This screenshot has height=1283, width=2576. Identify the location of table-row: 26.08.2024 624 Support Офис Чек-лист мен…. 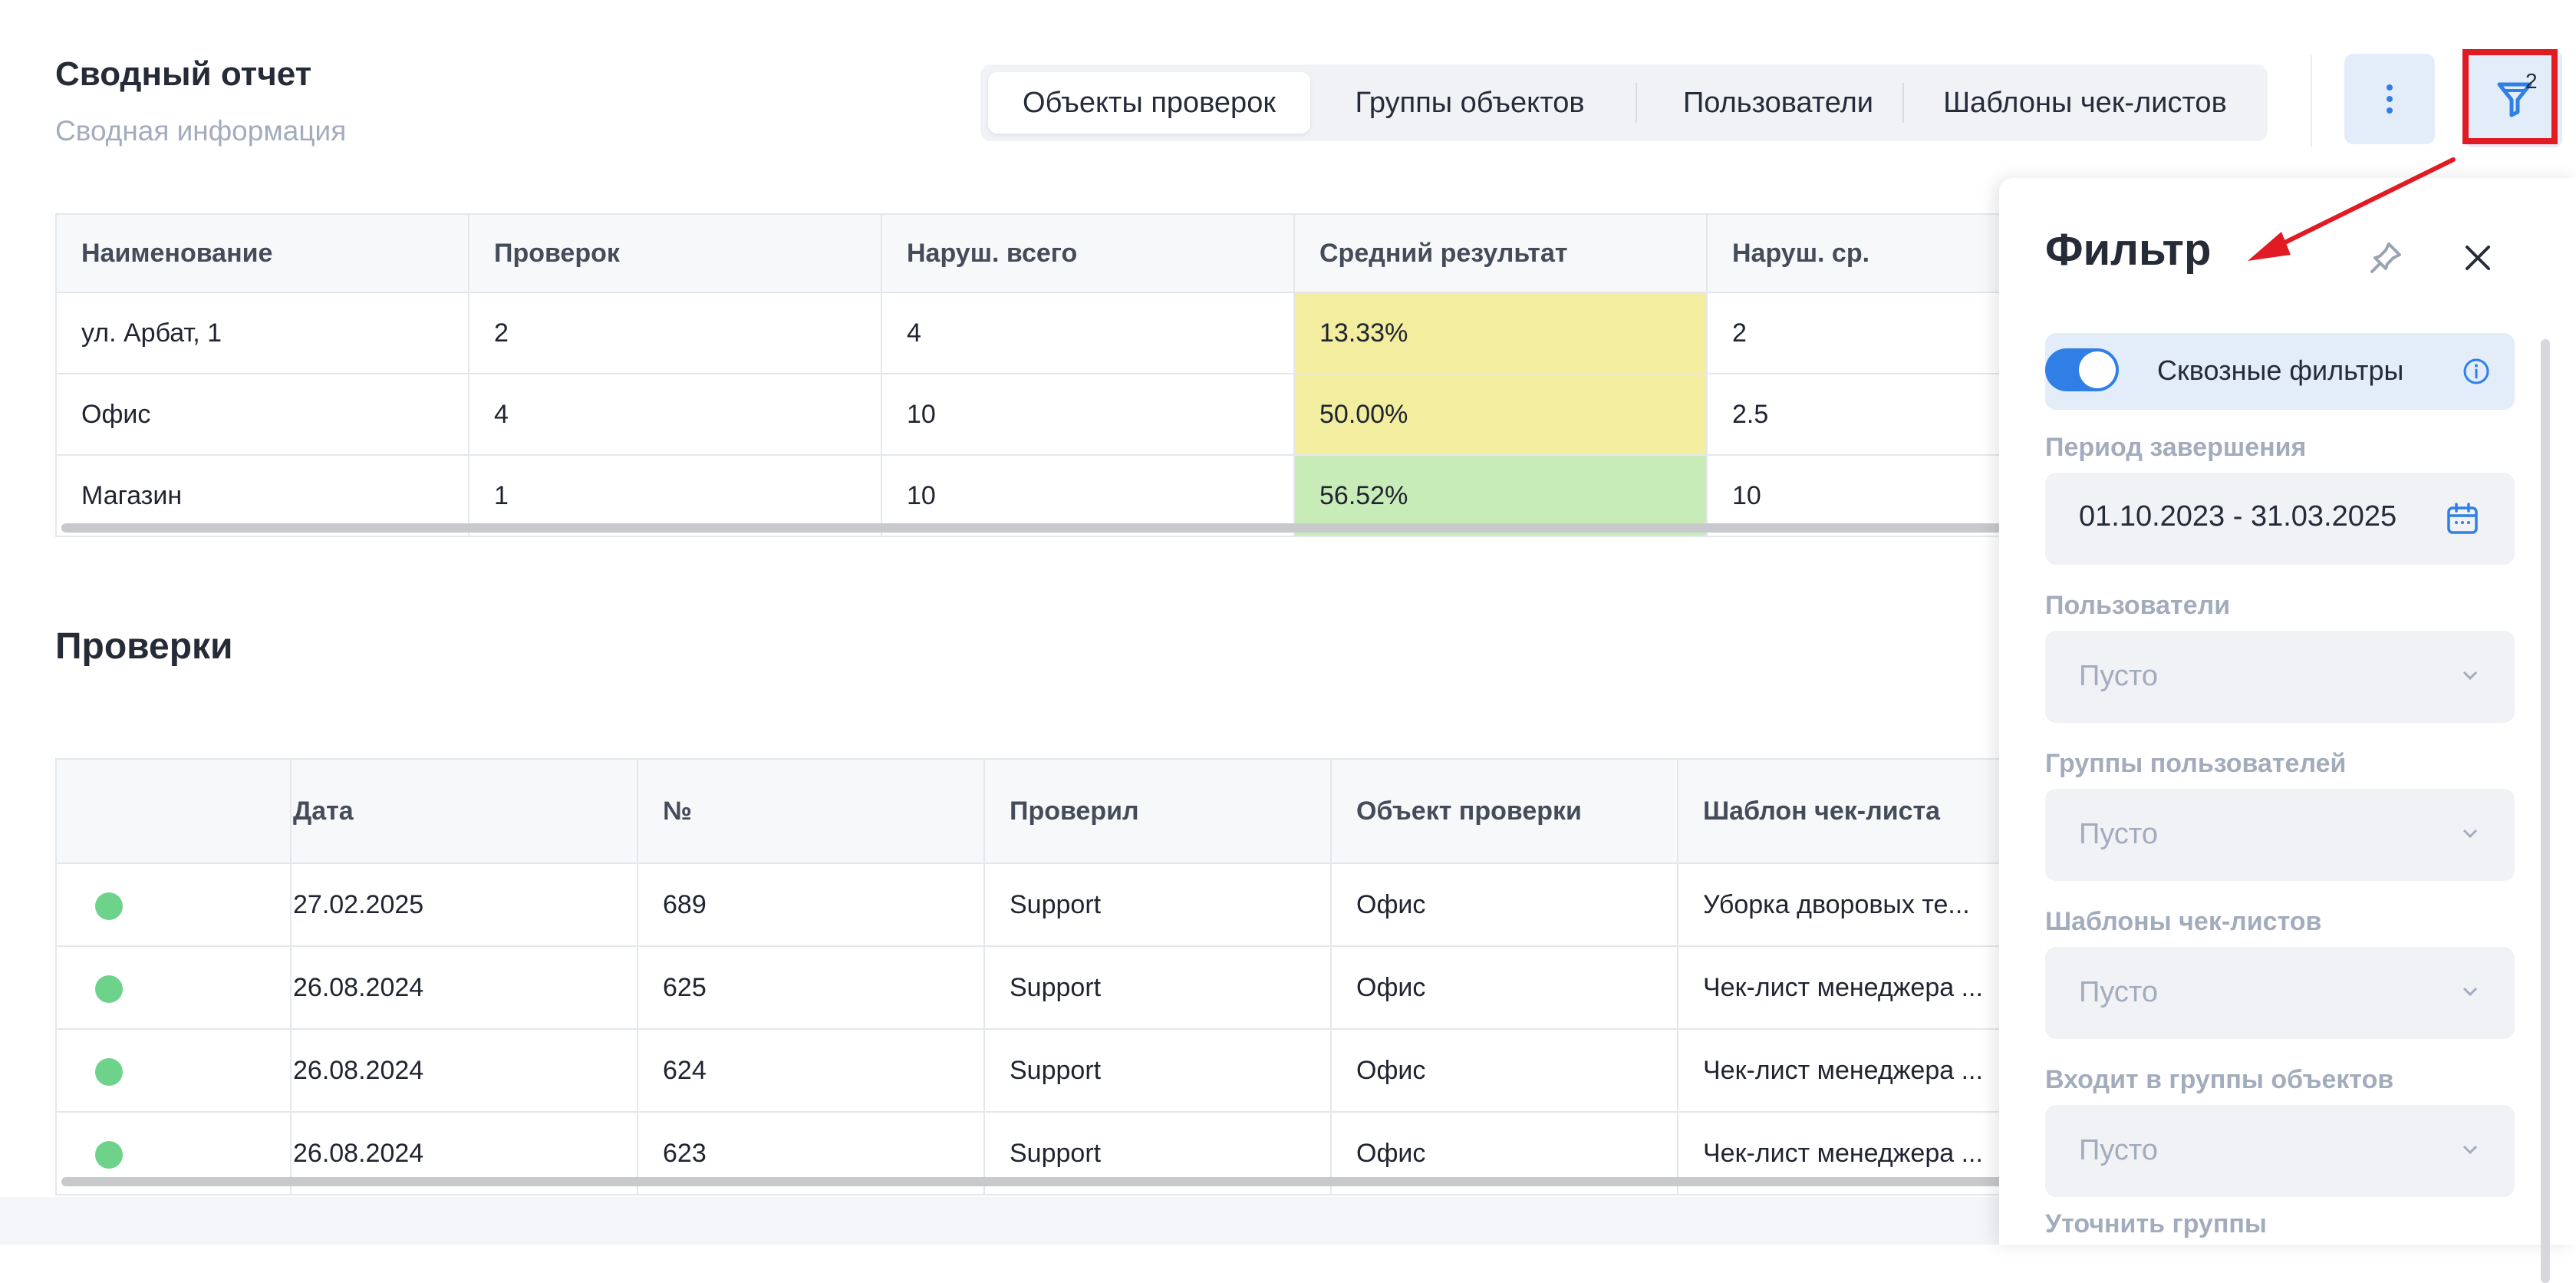
(1053, 1070).